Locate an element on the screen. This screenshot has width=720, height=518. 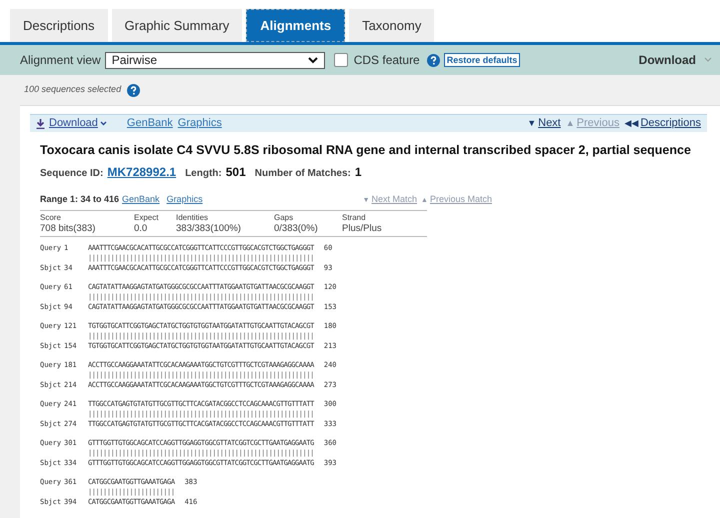
field-label: Length: is located at coordinates (203, 173).